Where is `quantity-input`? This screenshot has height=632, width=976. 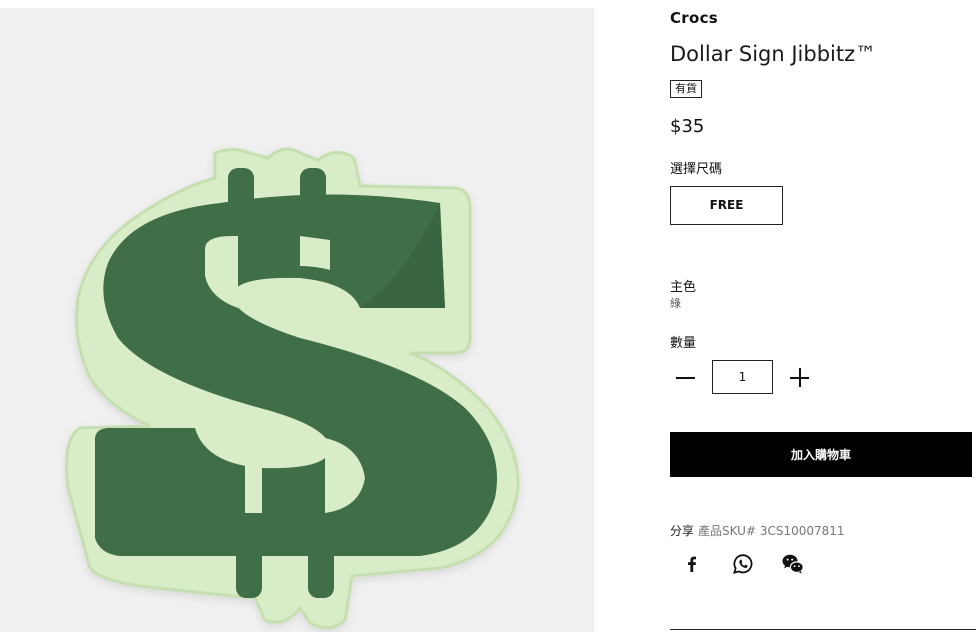
quantity-input is located at coordinates (742, 377).